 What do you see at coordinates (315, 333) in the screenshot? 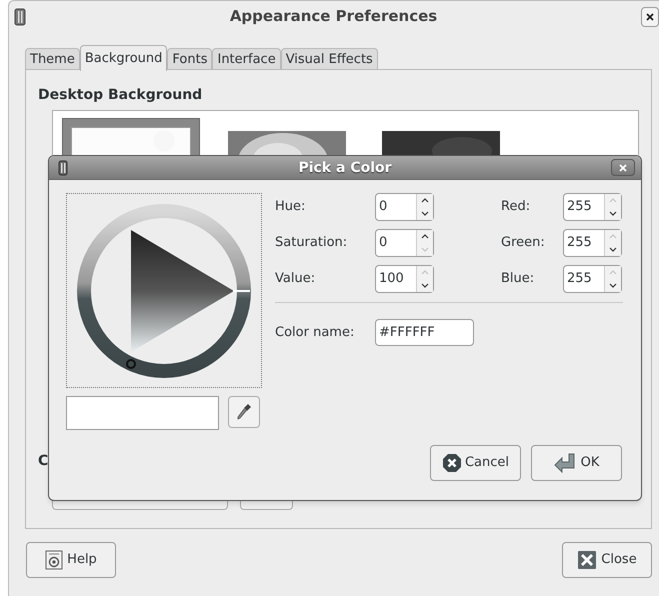
I see `field-label: Color name:` at bounding box center [315, 333].